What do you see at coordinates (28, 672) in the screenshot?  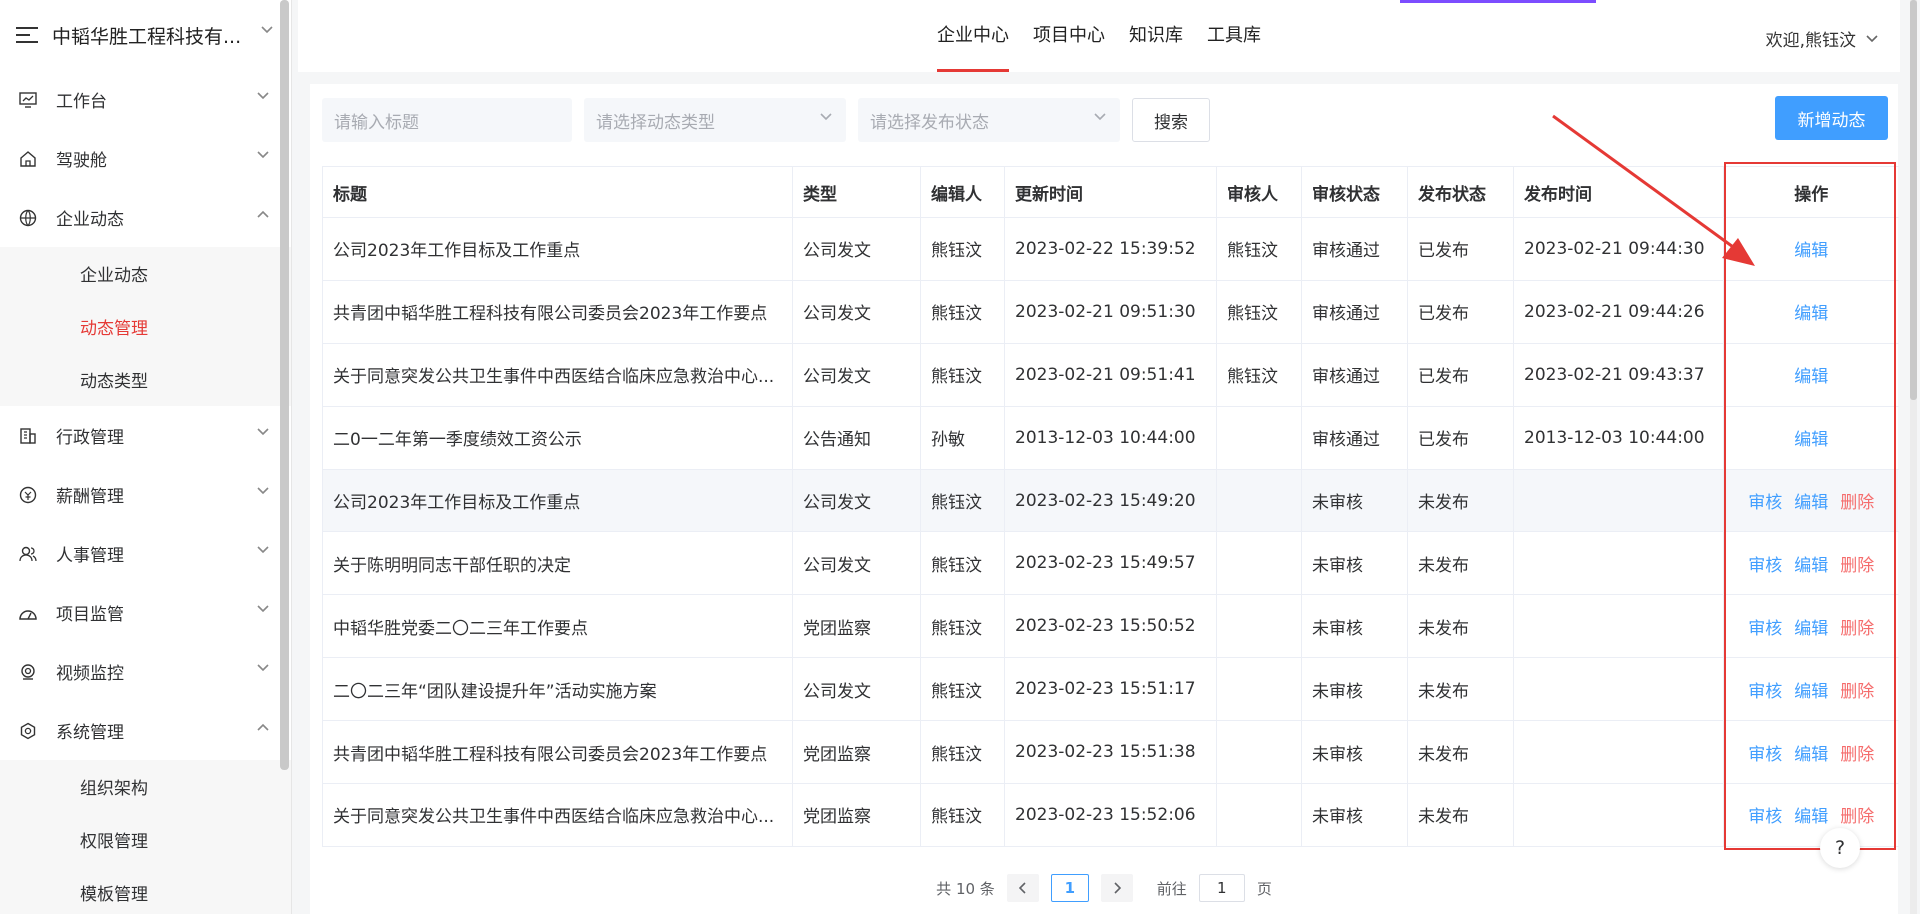 I see `location-icon` at bounding box center [28, 672].